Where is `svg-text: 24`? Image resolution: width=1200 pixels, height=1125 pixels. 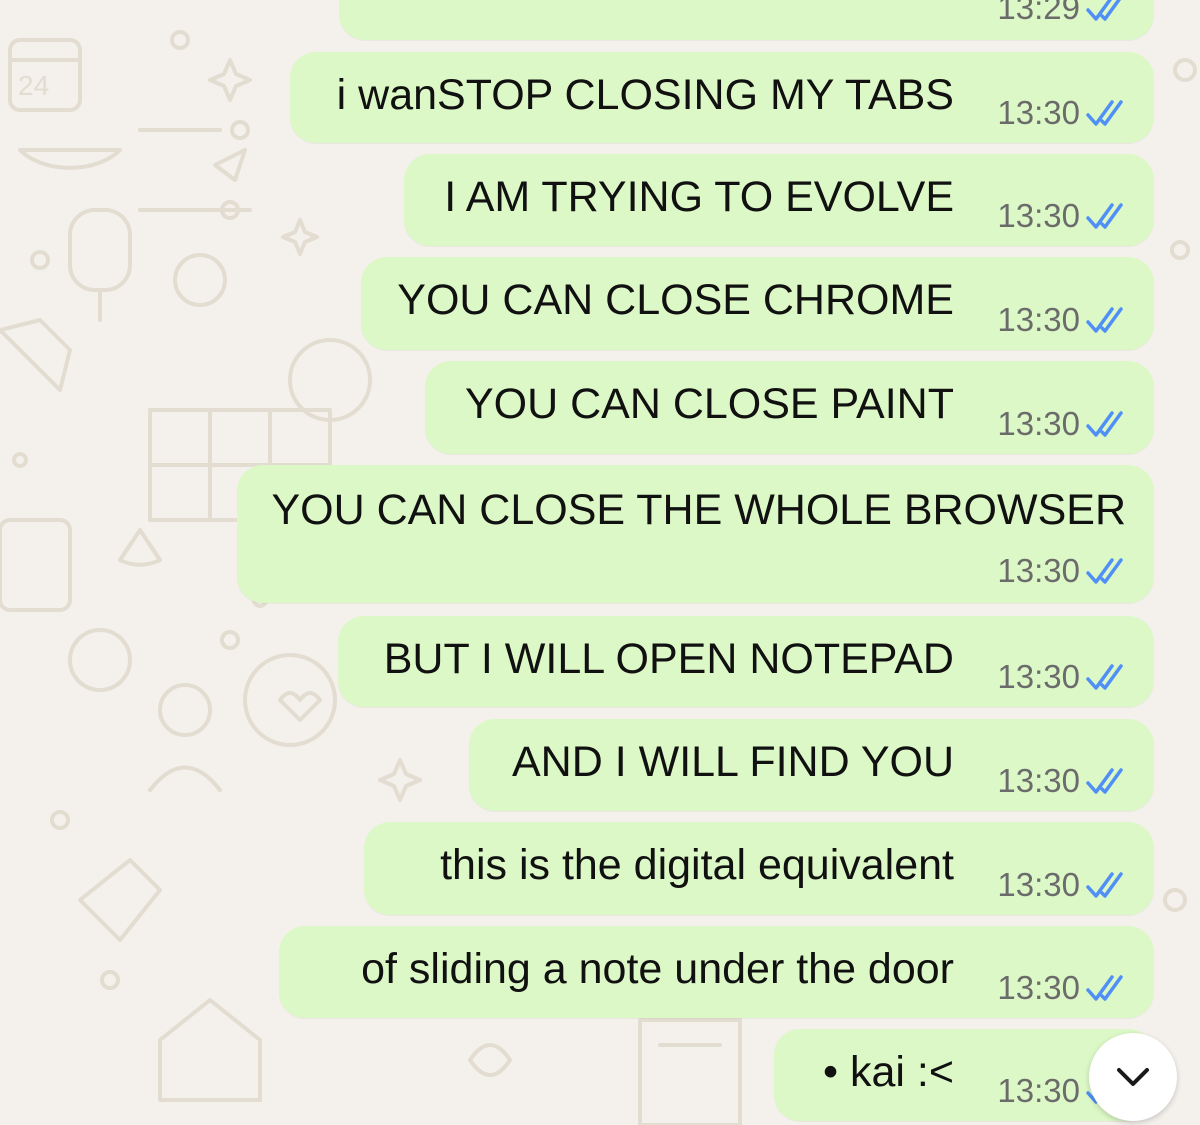
svg-text: 24 is located at coordinates (33, 85).